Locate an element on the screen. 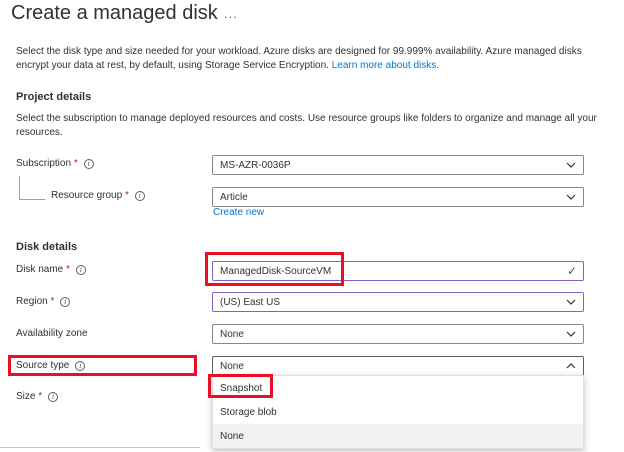 This screenshot has width=624, height=452. create-new-link: Create new is located at coordinates (238, 212).